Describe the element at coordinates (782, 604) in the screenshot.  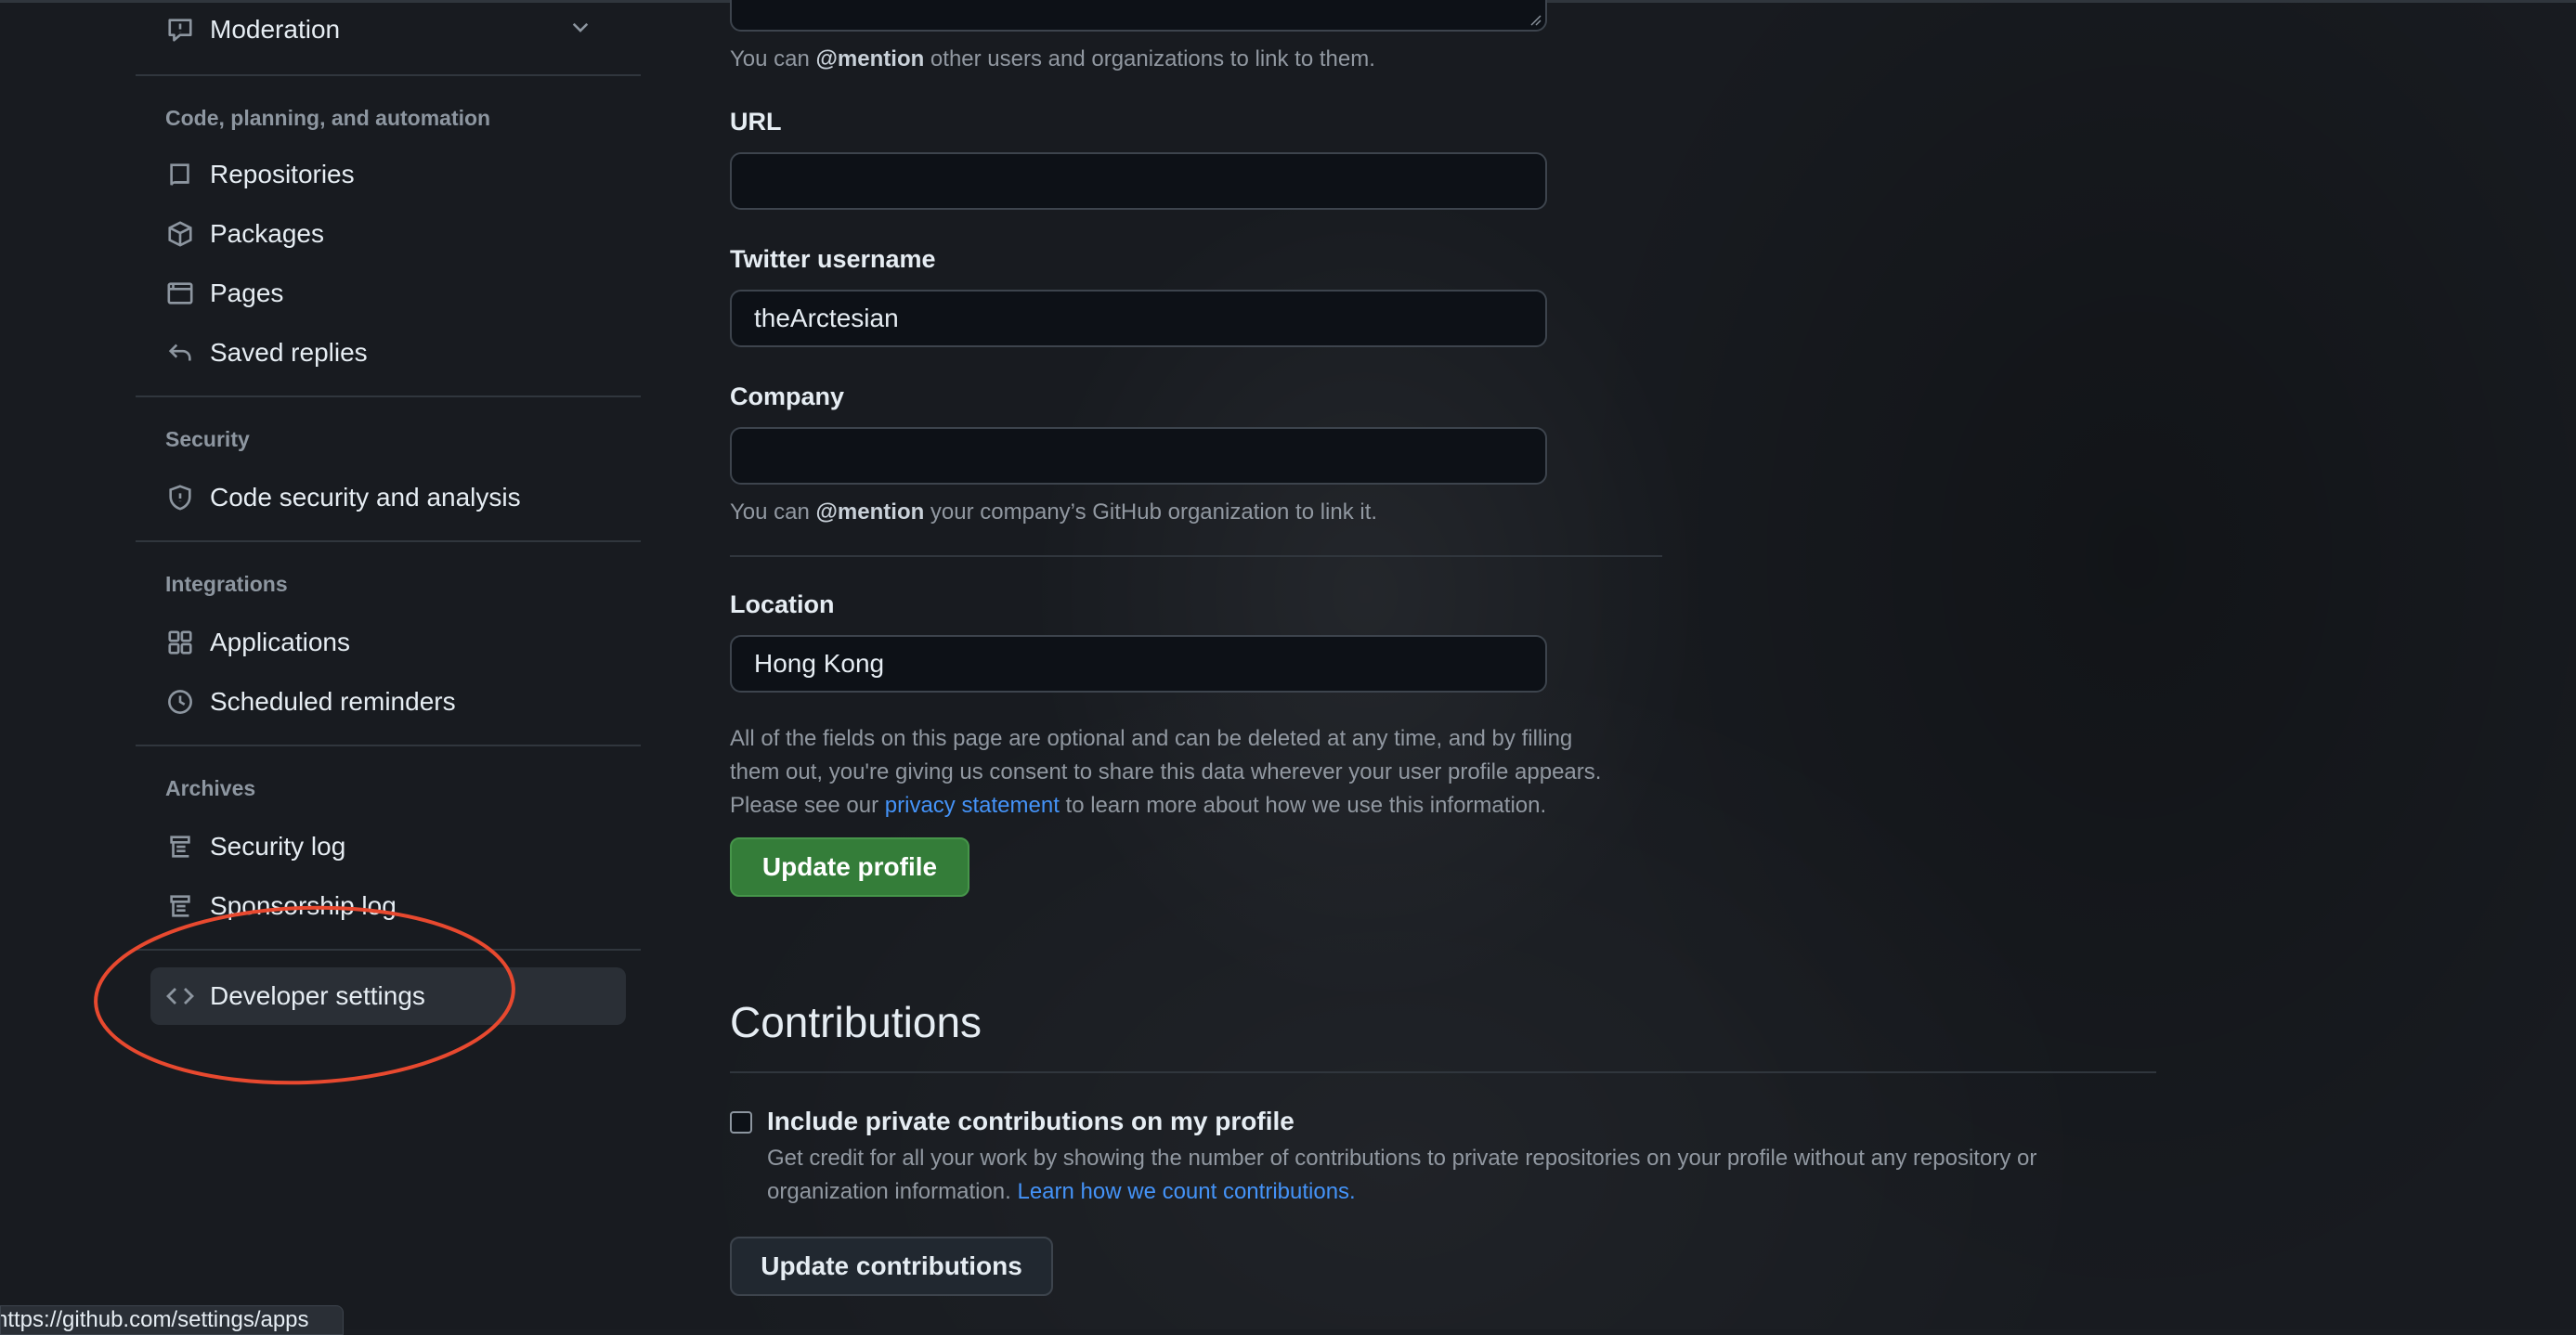
I see `location-label: Location` at that location.